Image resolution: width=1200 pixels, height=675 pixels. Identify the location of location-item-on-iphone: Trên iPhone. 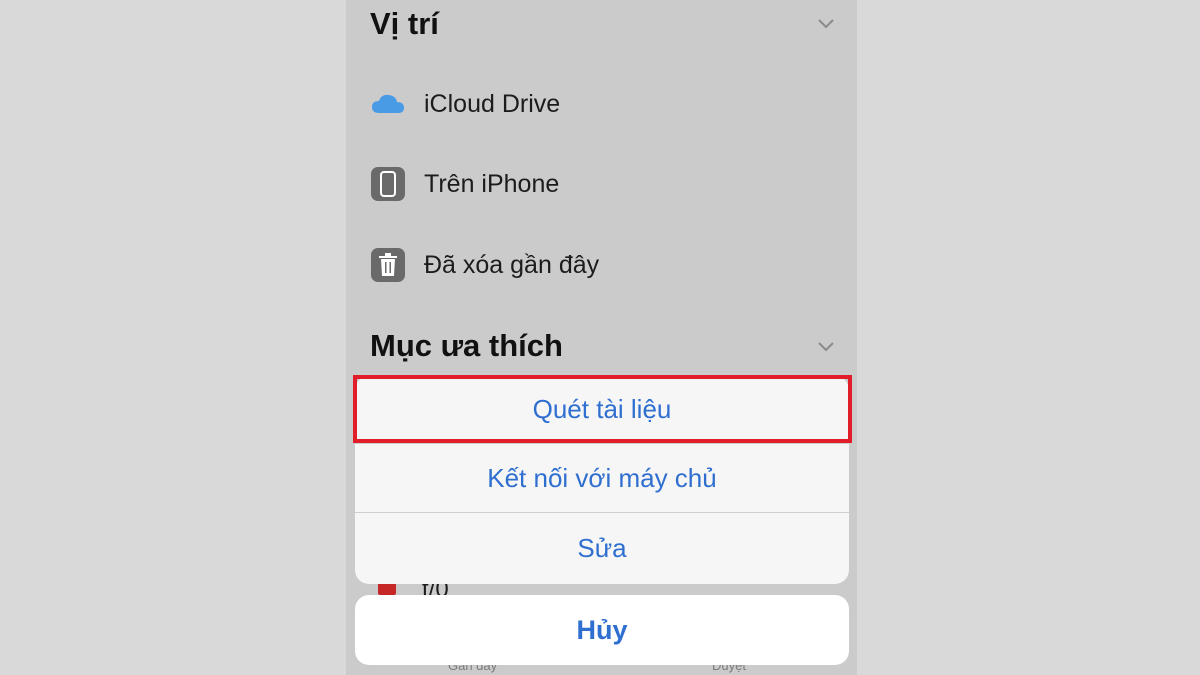
(613, 184).